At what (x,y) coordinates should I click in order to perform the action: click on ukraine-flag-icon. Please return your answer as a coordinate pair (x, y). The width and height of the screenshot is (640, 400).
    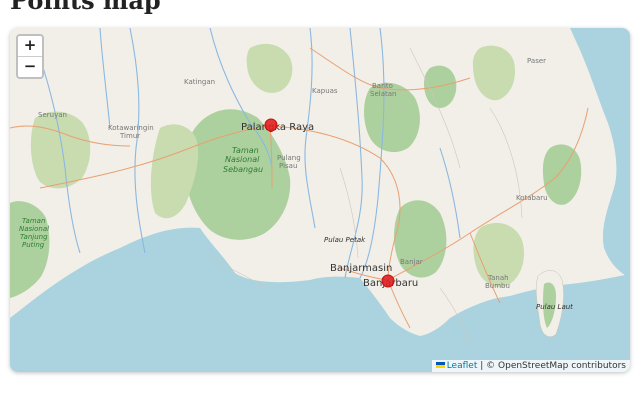
    Looking at the image, I should click on (440, 365).